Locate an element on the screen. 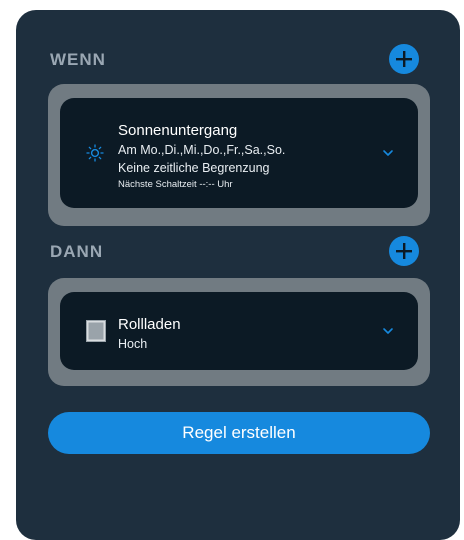  condition-time-limit: Keine zeitliche Begrenzung is located at coordinates (194, 168).